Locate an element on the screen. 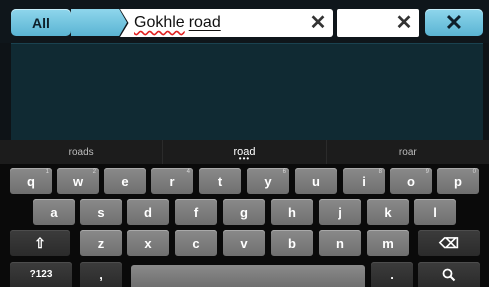 This screenshot has height=287, width=489. key-w-label: w is located at coordinates (78, 181).